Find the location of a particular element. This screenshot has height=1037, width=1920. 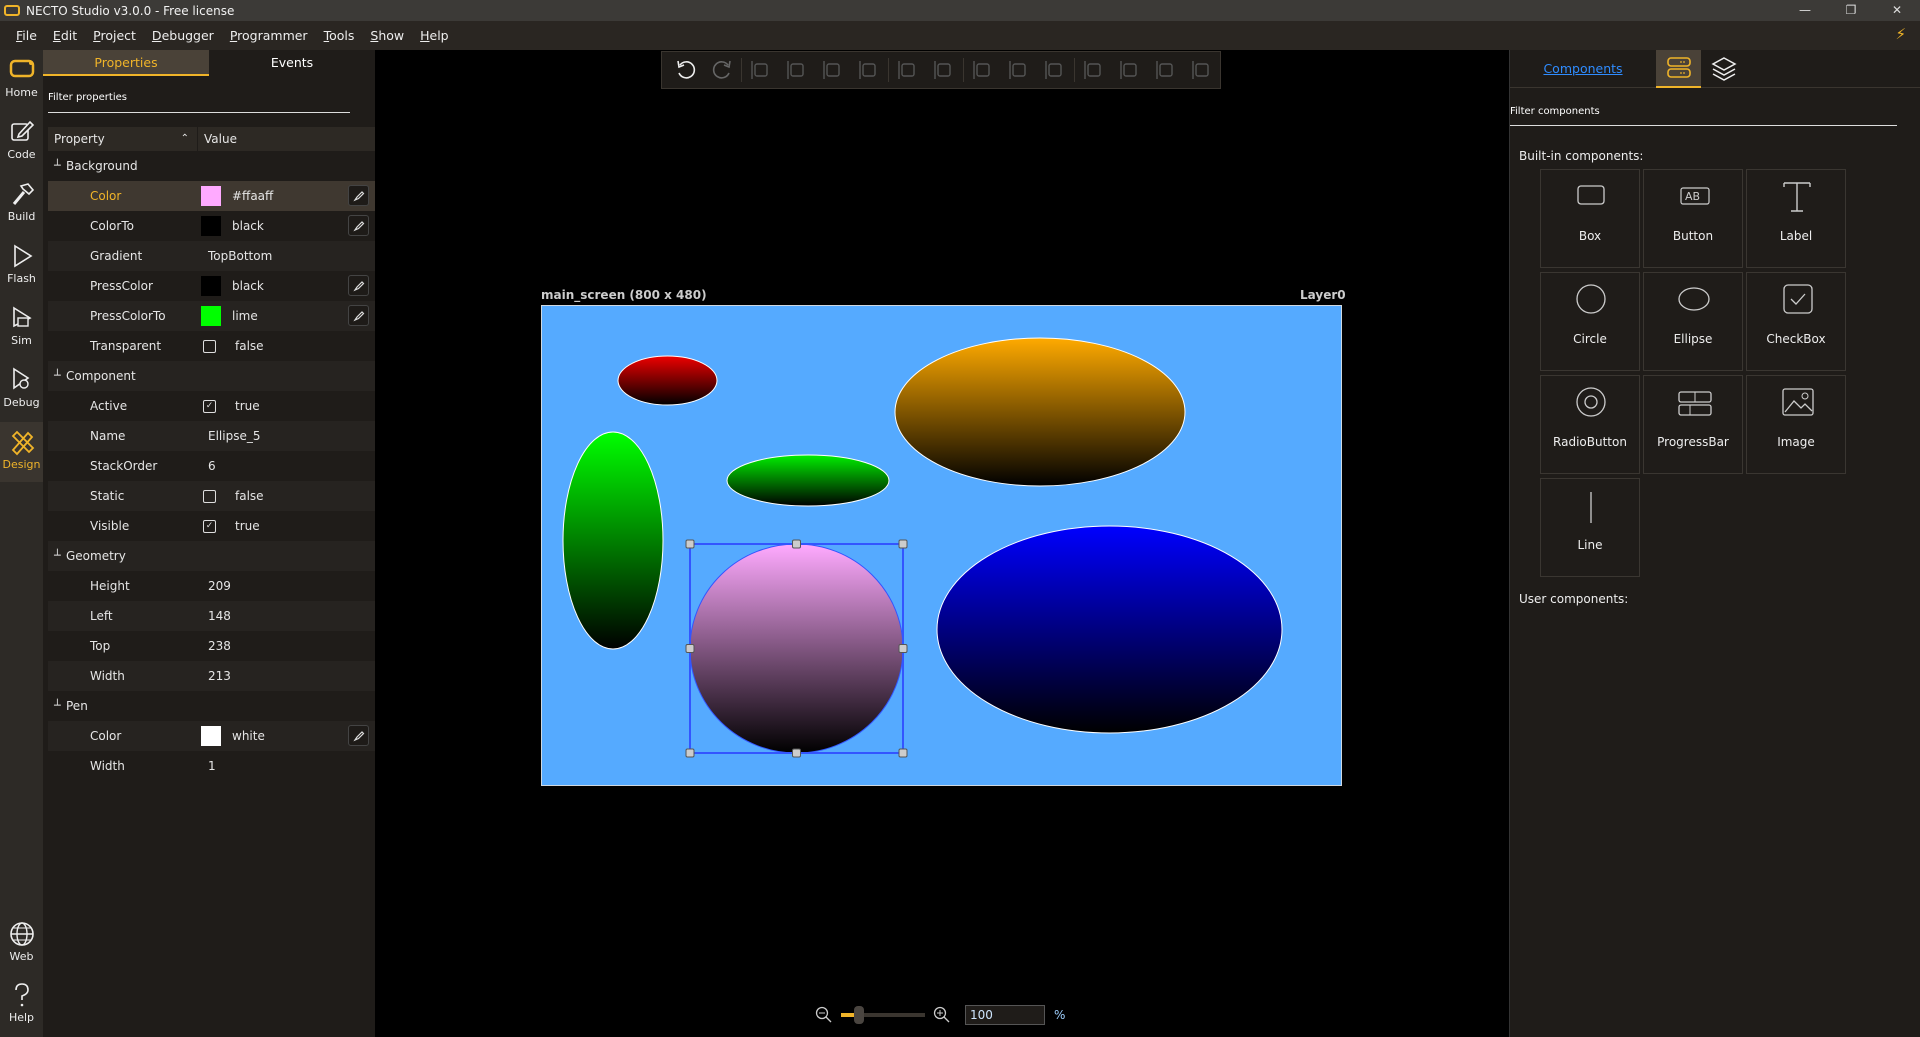

center-vertical-button is located at coordinates (944, 70).